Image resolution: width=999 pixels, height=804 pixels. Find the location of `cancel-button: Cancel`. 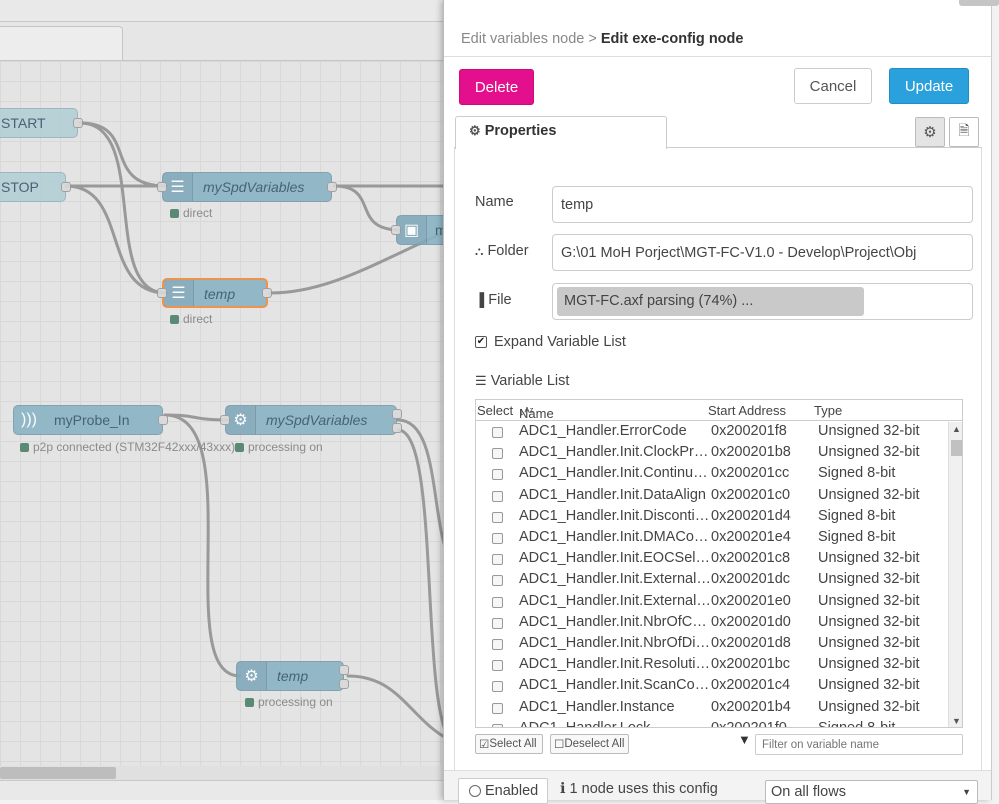

cancel-button: Cancel is located at coordinates (833, 86).